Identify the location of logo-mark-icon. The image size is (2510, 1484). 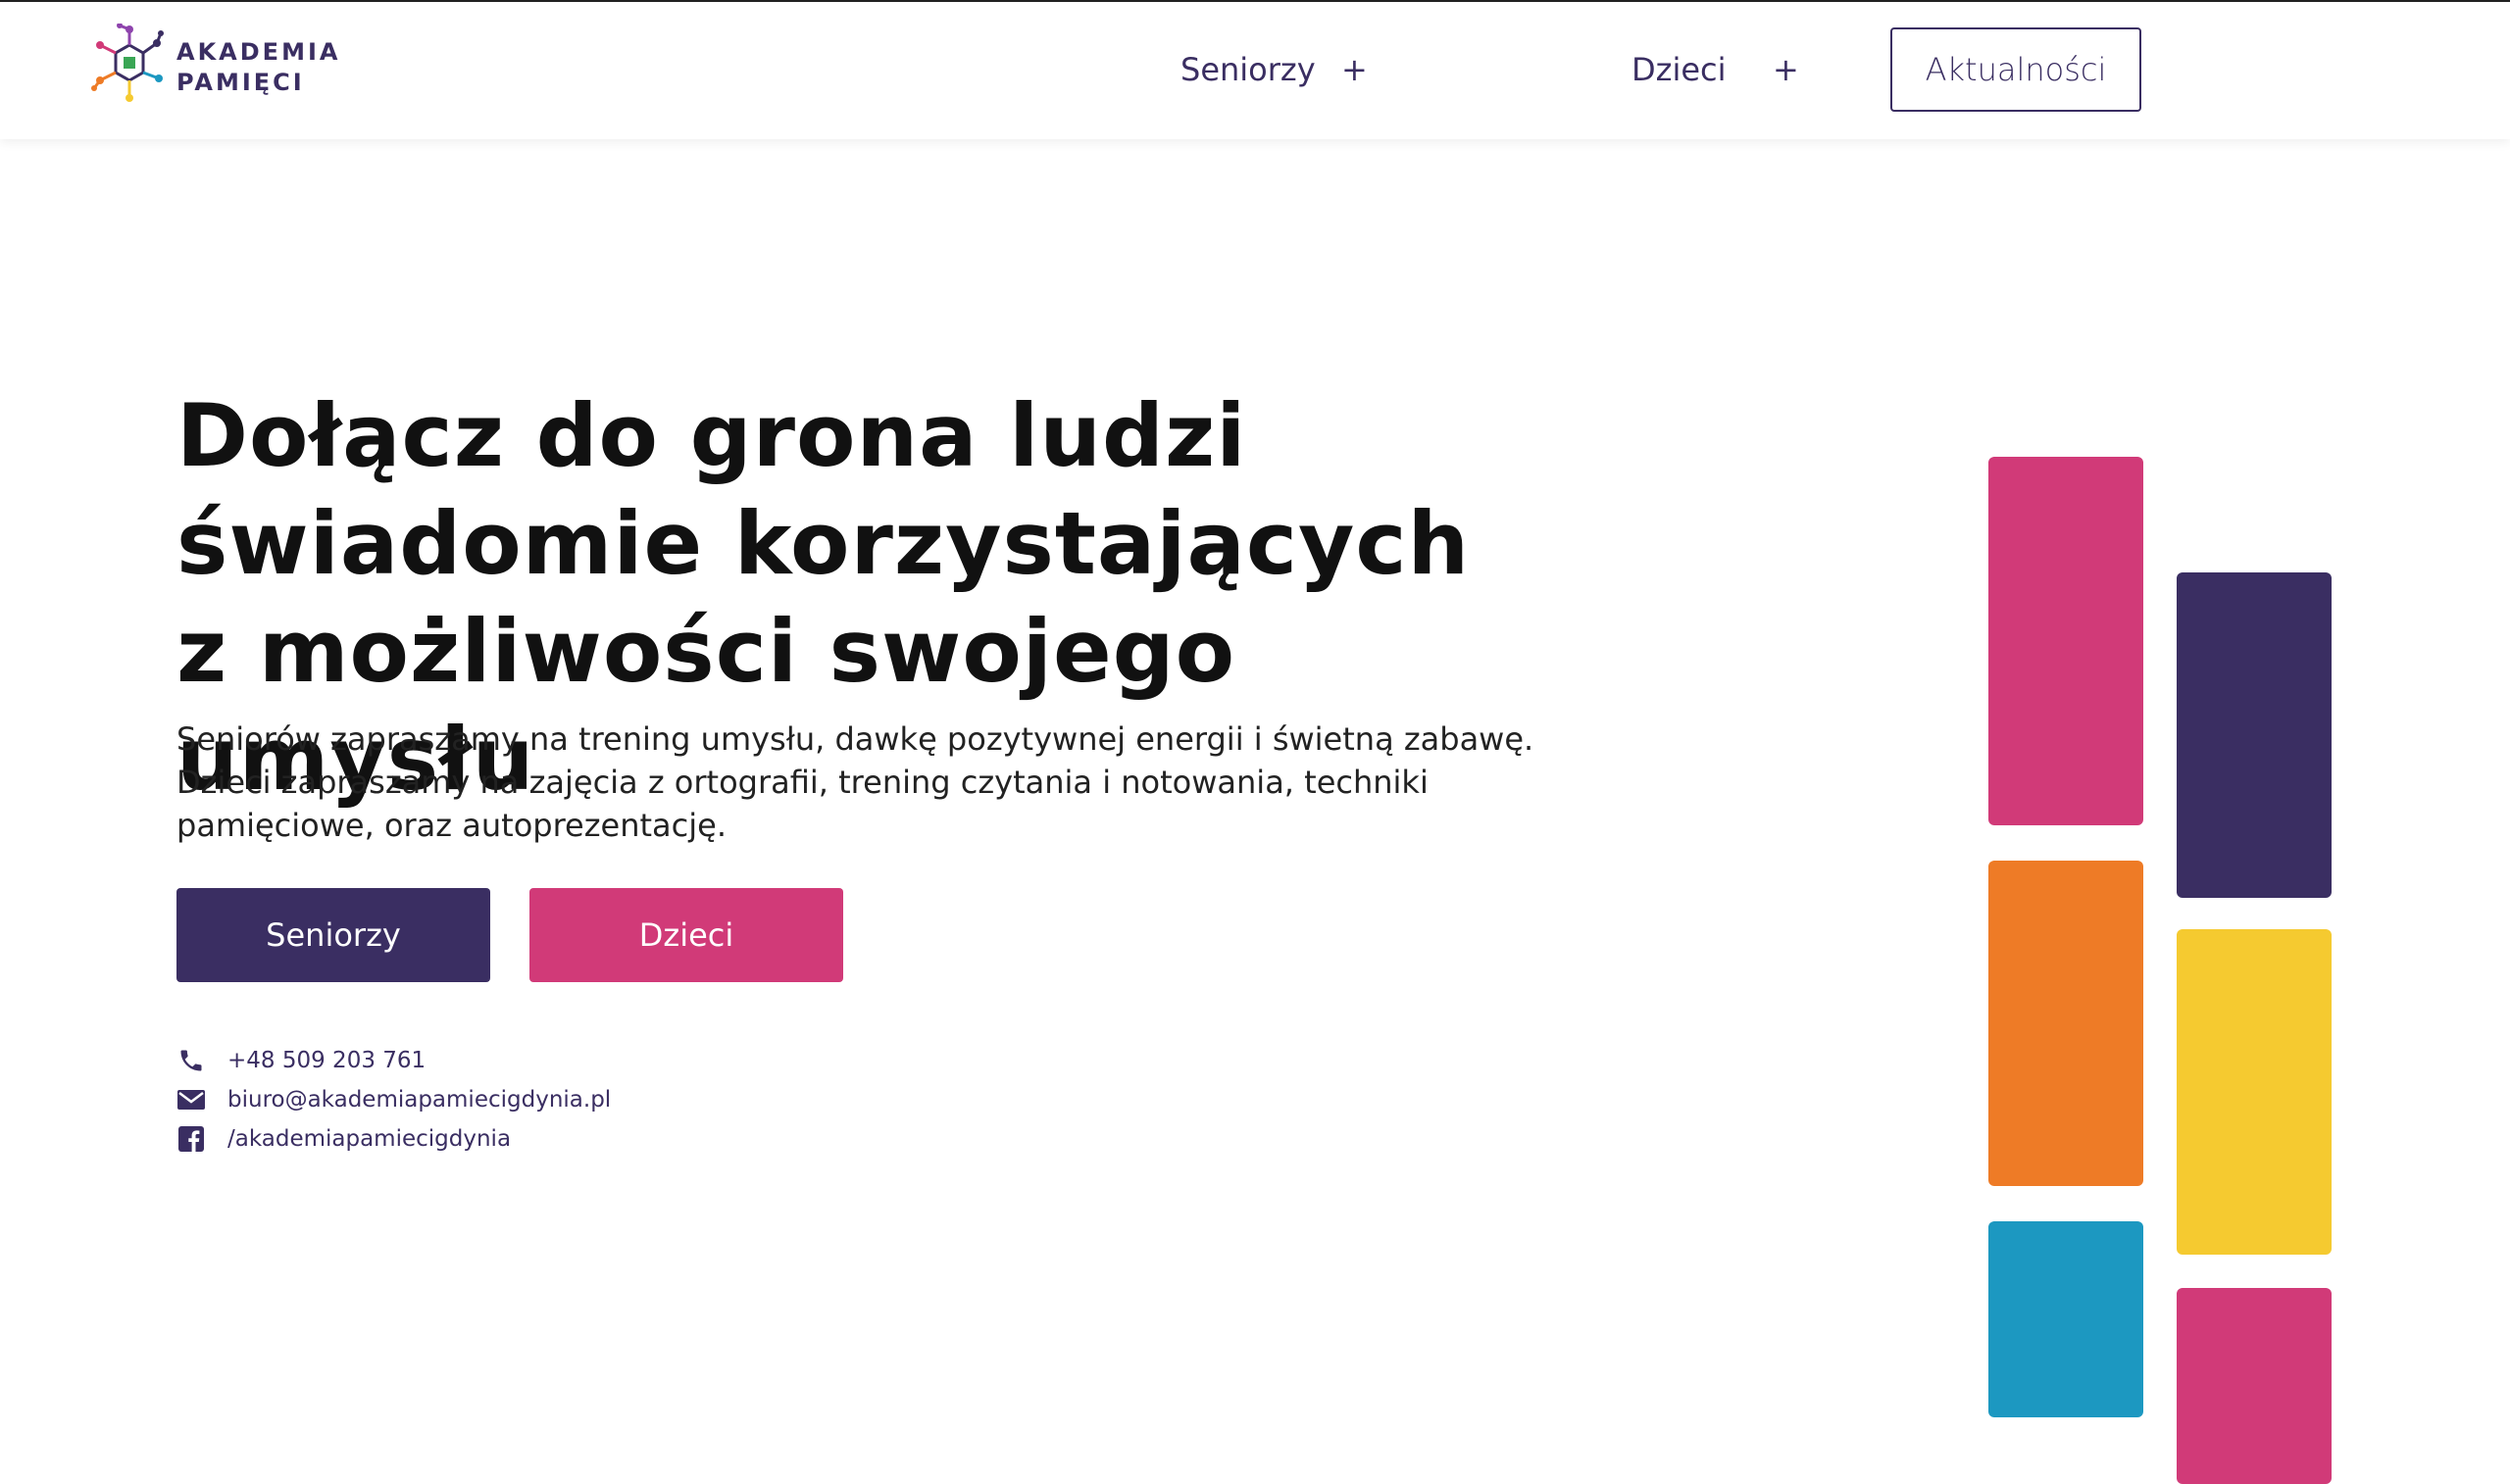
(127, 63).